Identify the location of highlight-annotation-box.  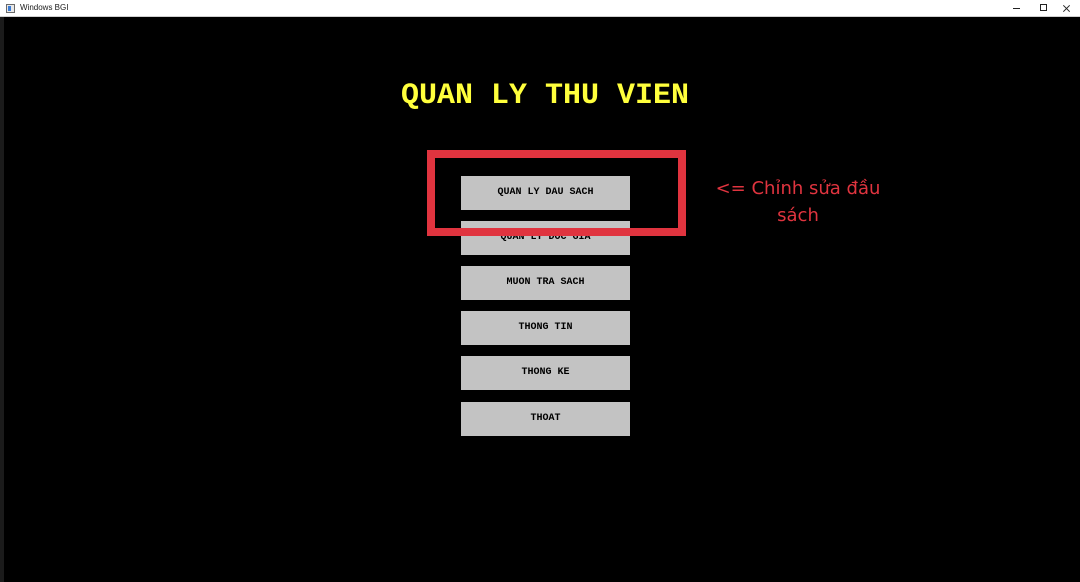
(556, 193).